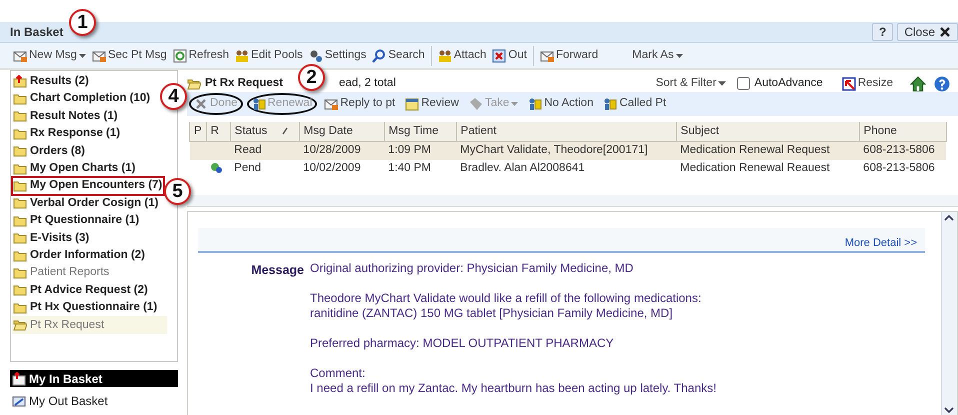 The image size is (958, 415). I want to click on folder-item: Order Information (2), so click(80, 255).